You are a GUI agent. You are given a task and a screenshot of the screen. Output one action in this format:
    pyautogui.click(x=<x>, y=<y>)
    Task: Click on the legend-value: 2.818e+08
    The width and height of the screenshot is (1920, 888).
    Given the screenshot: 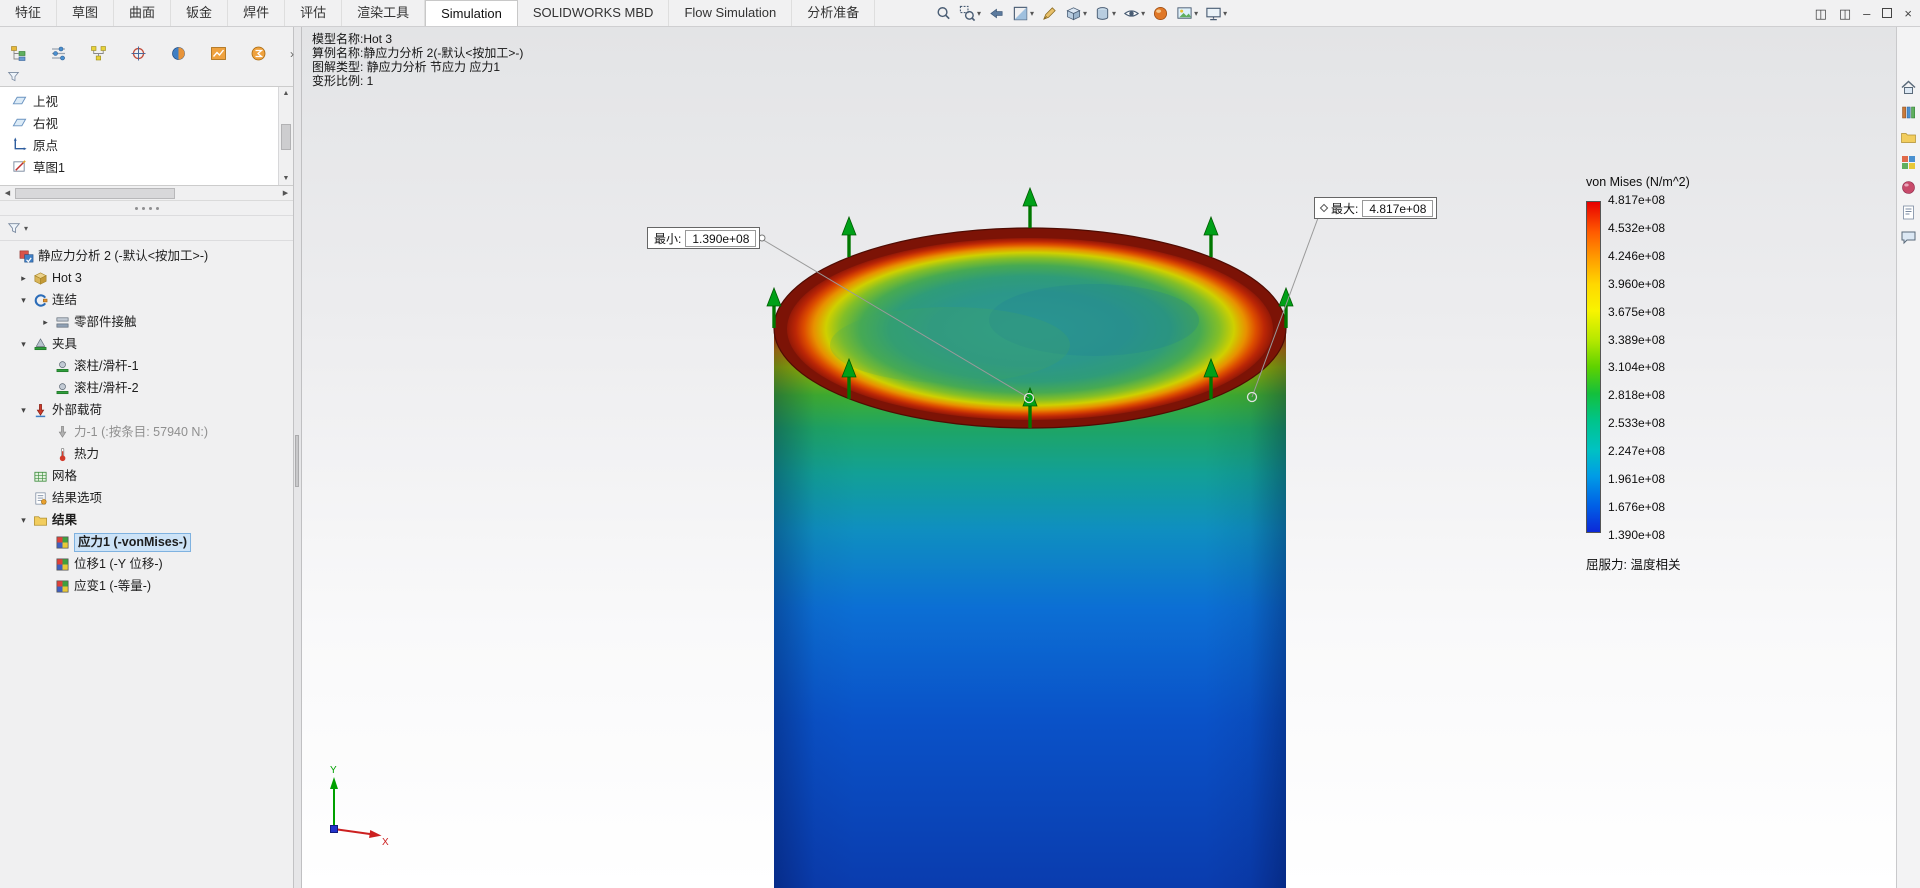 What is the action you would take?
    pyautogui.click(x=1637, y=395)
    